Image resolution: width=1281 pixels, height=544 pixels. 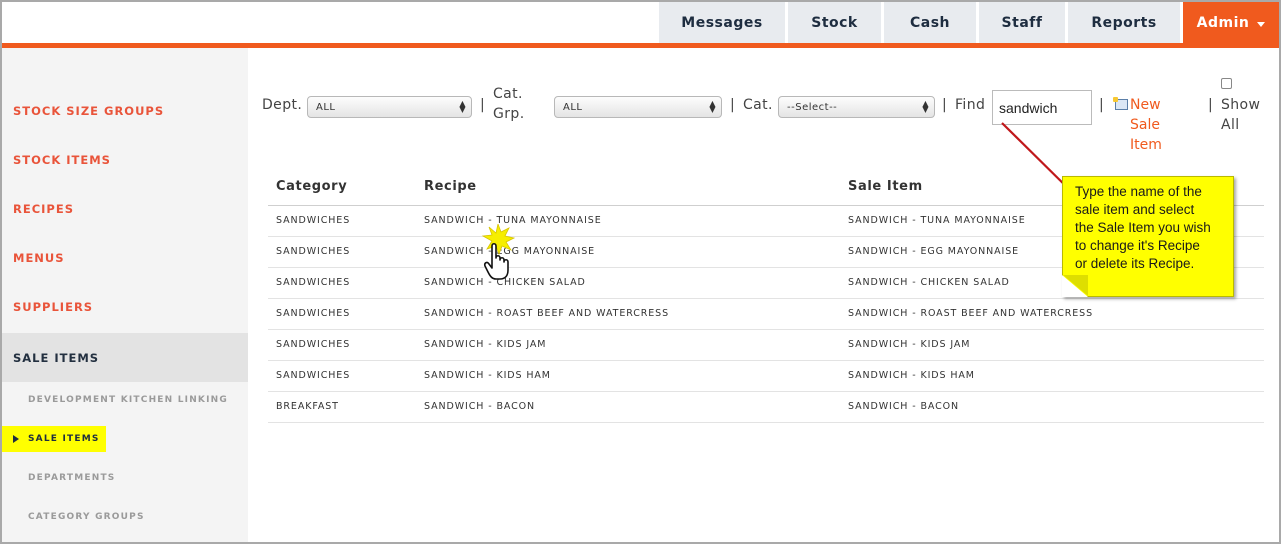 What do you see at coordinates (934, 251) in the screenshot?
I see `cell-sale-item: SANDWICH - EGG MAYONNAISE` at bounding box center [934, 251].